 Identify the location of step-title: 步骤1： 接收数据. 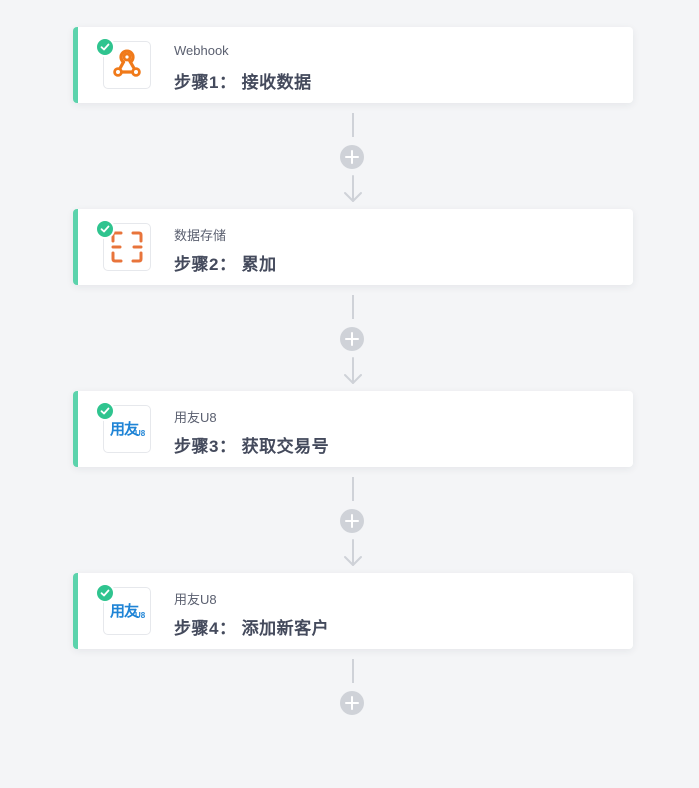
(243, 82).